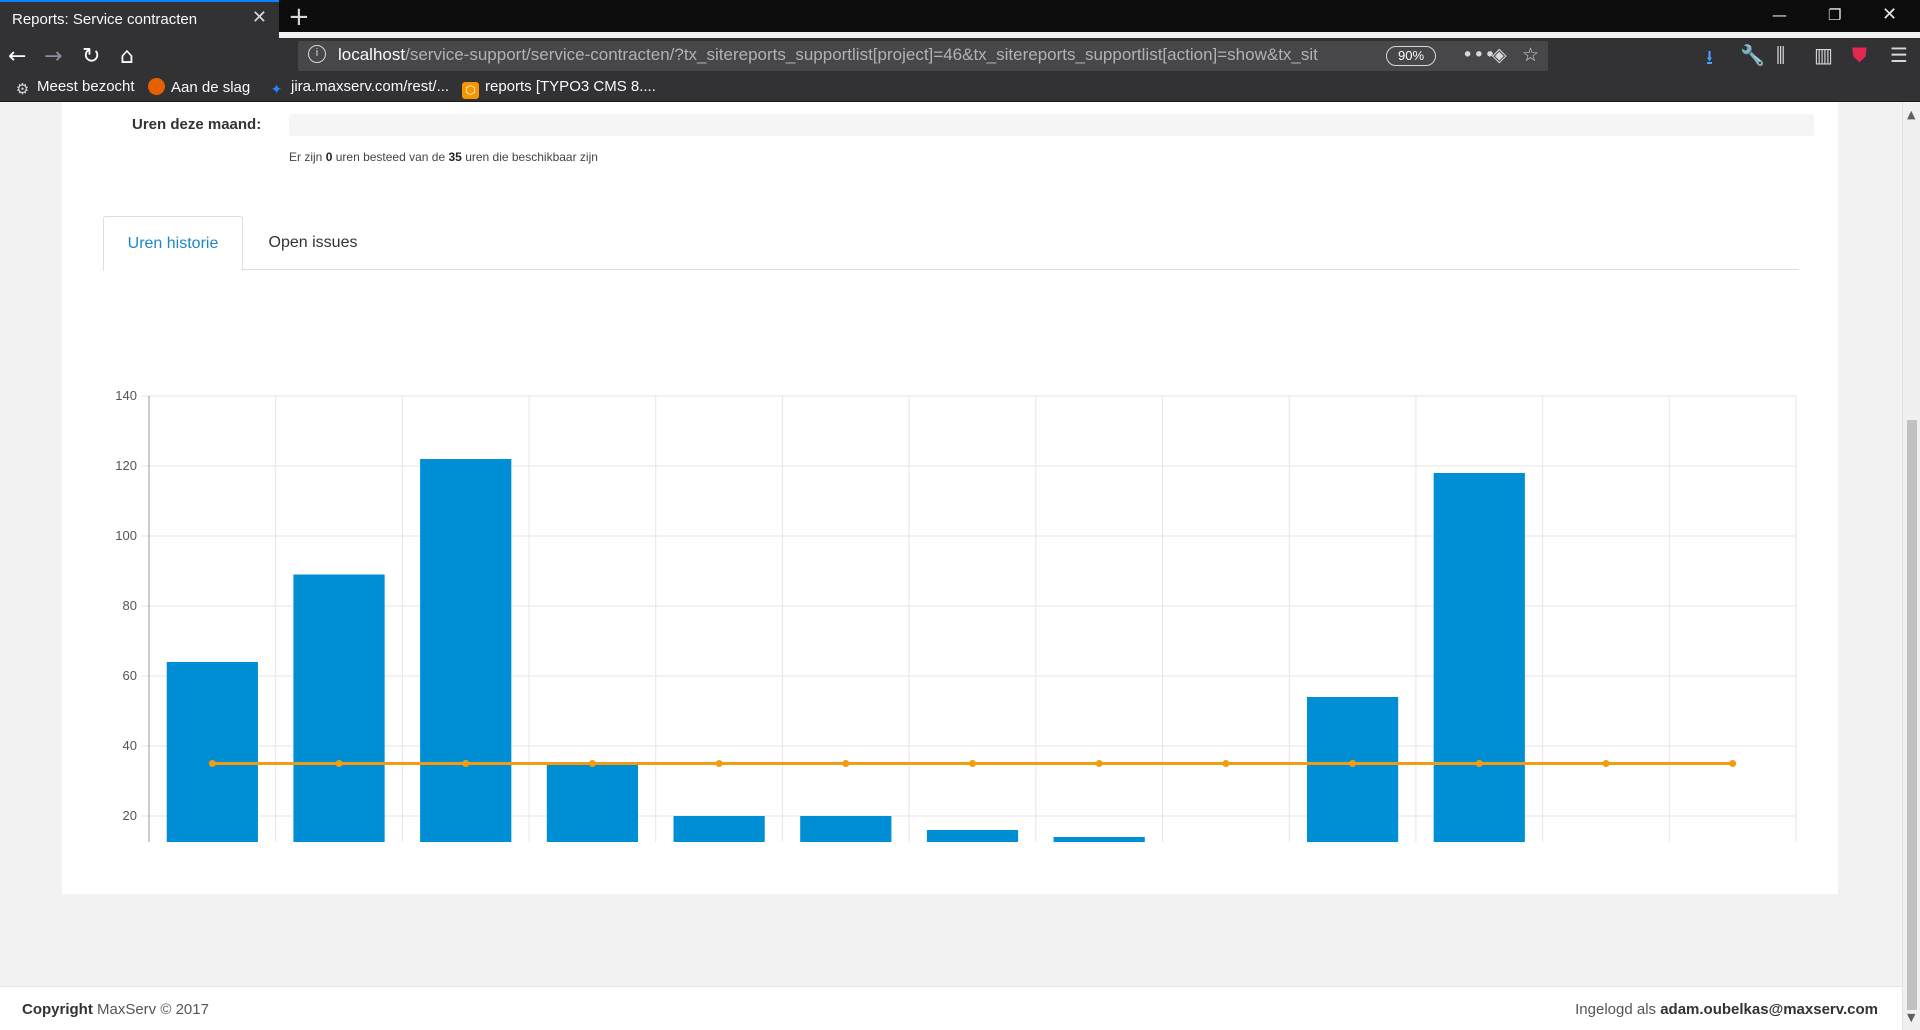  What do you see at coordinates (212, 763) in the screenshot?
I see `agreement-point-dec-2016` at bounding box center [212, 763].